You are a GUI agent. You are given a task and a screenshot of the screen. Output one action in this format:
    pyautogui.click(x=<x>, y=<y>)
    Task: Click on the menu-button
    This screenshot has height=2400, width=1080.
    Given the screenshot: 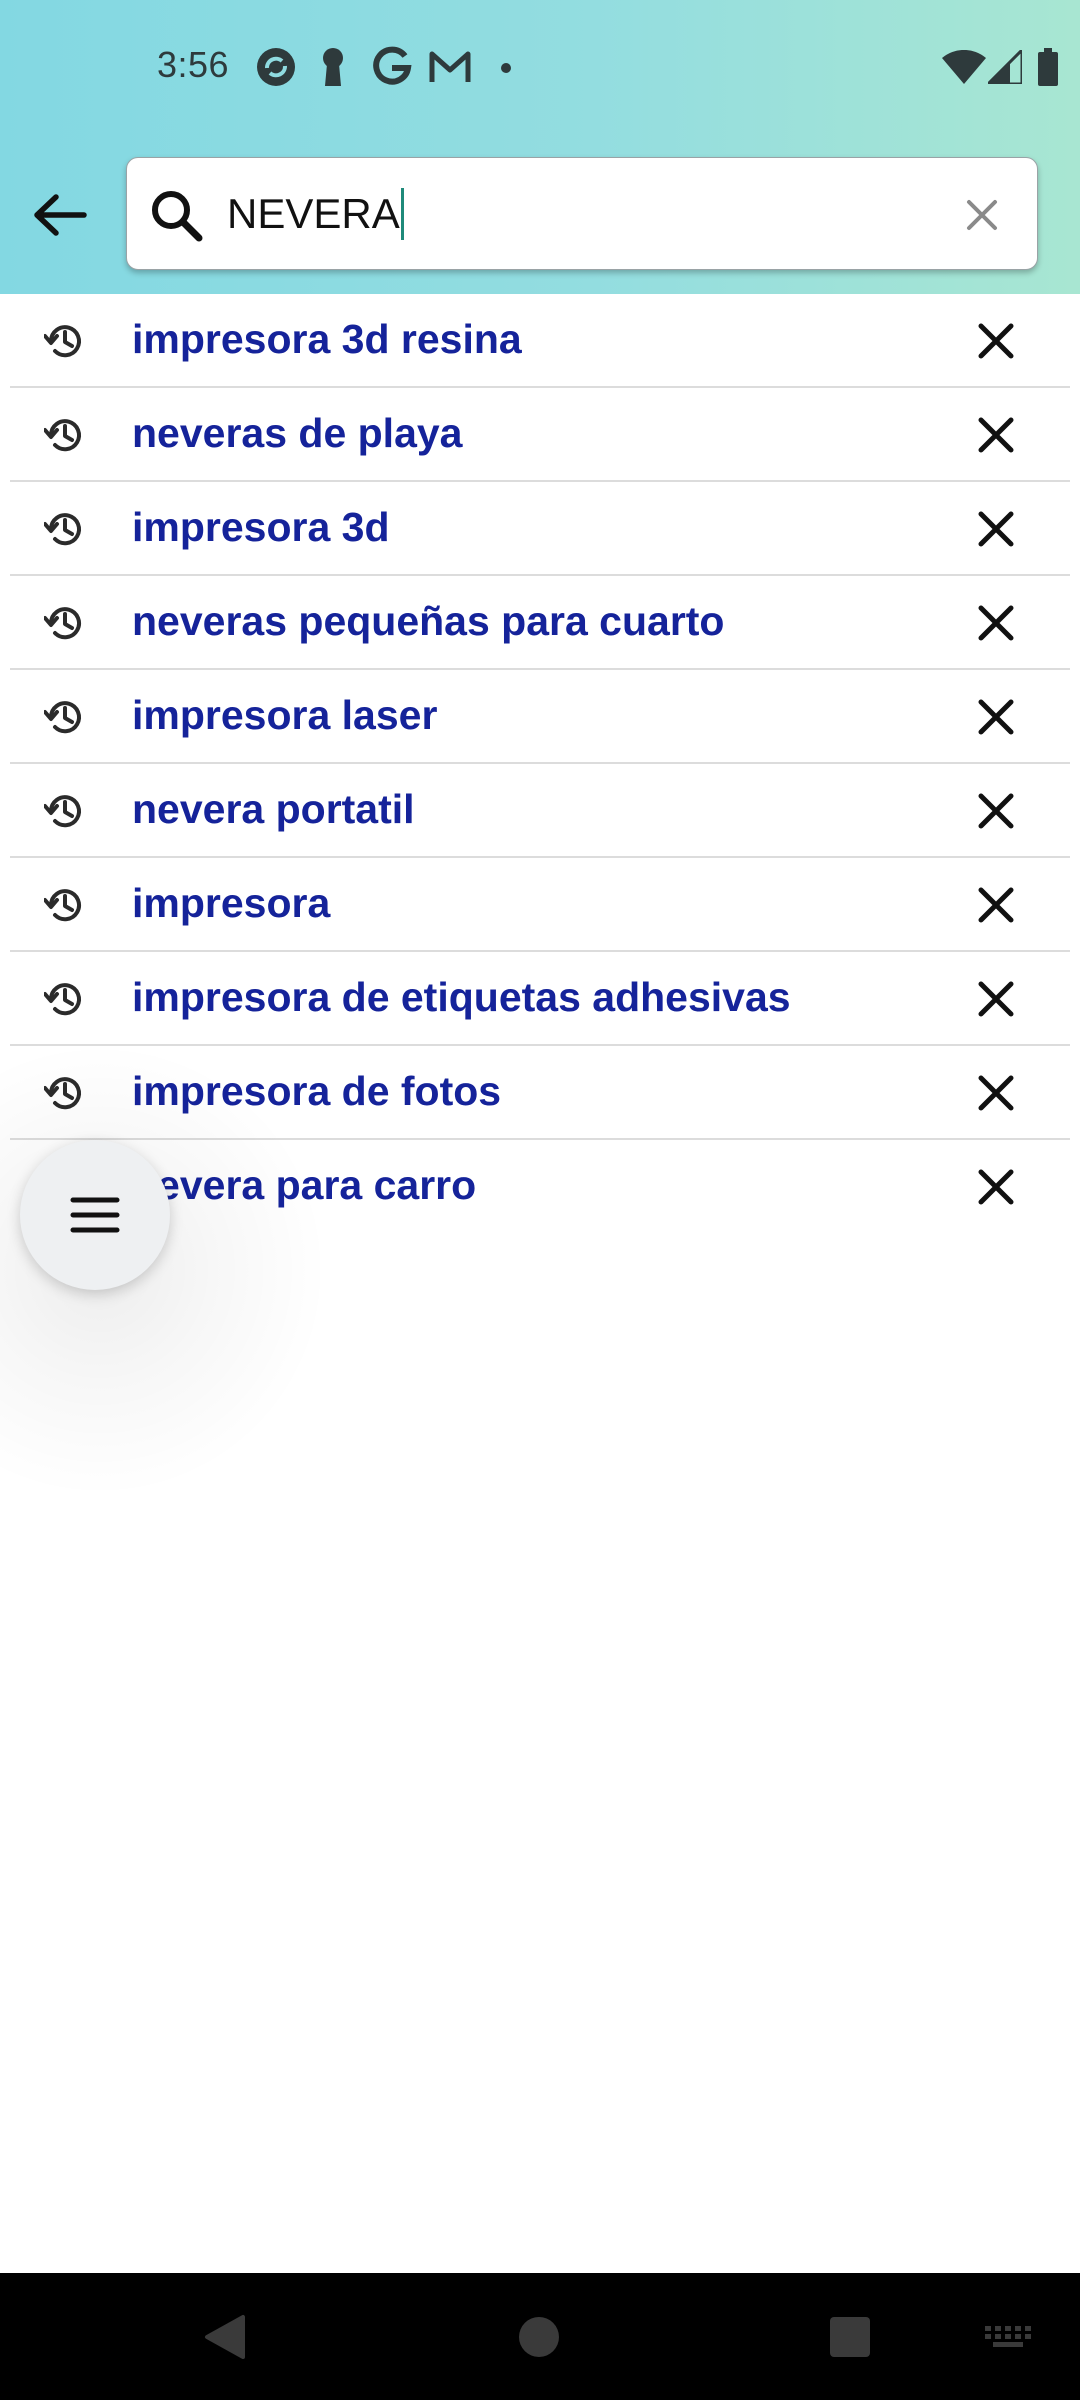 What is the action you would take?
    pyautogui.click(x=95, y=1215)
    